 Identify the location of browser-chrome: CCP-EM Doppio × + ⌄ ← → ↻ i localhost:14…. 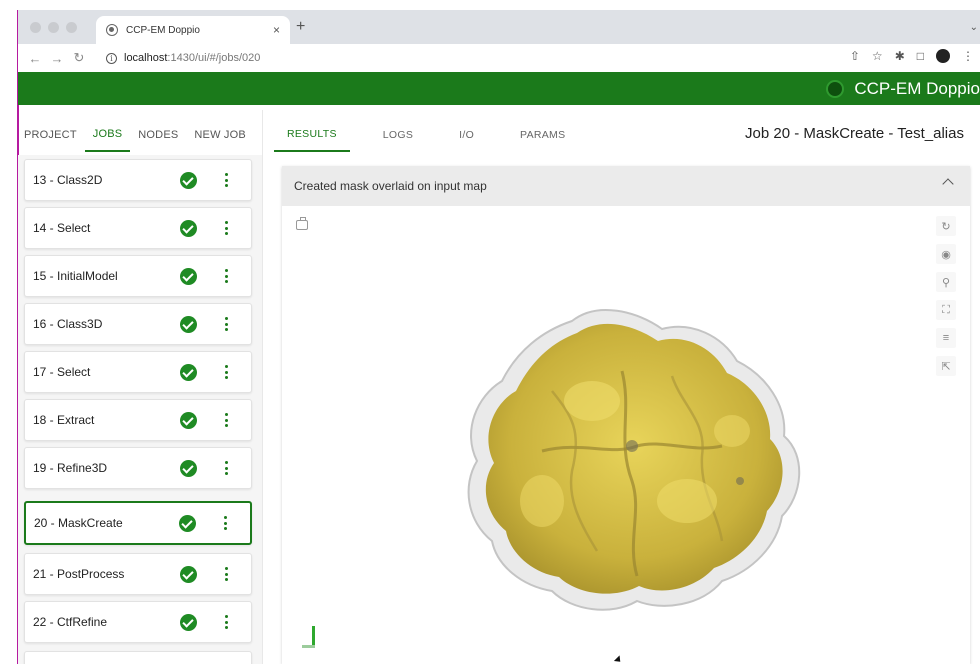
(499, 41).